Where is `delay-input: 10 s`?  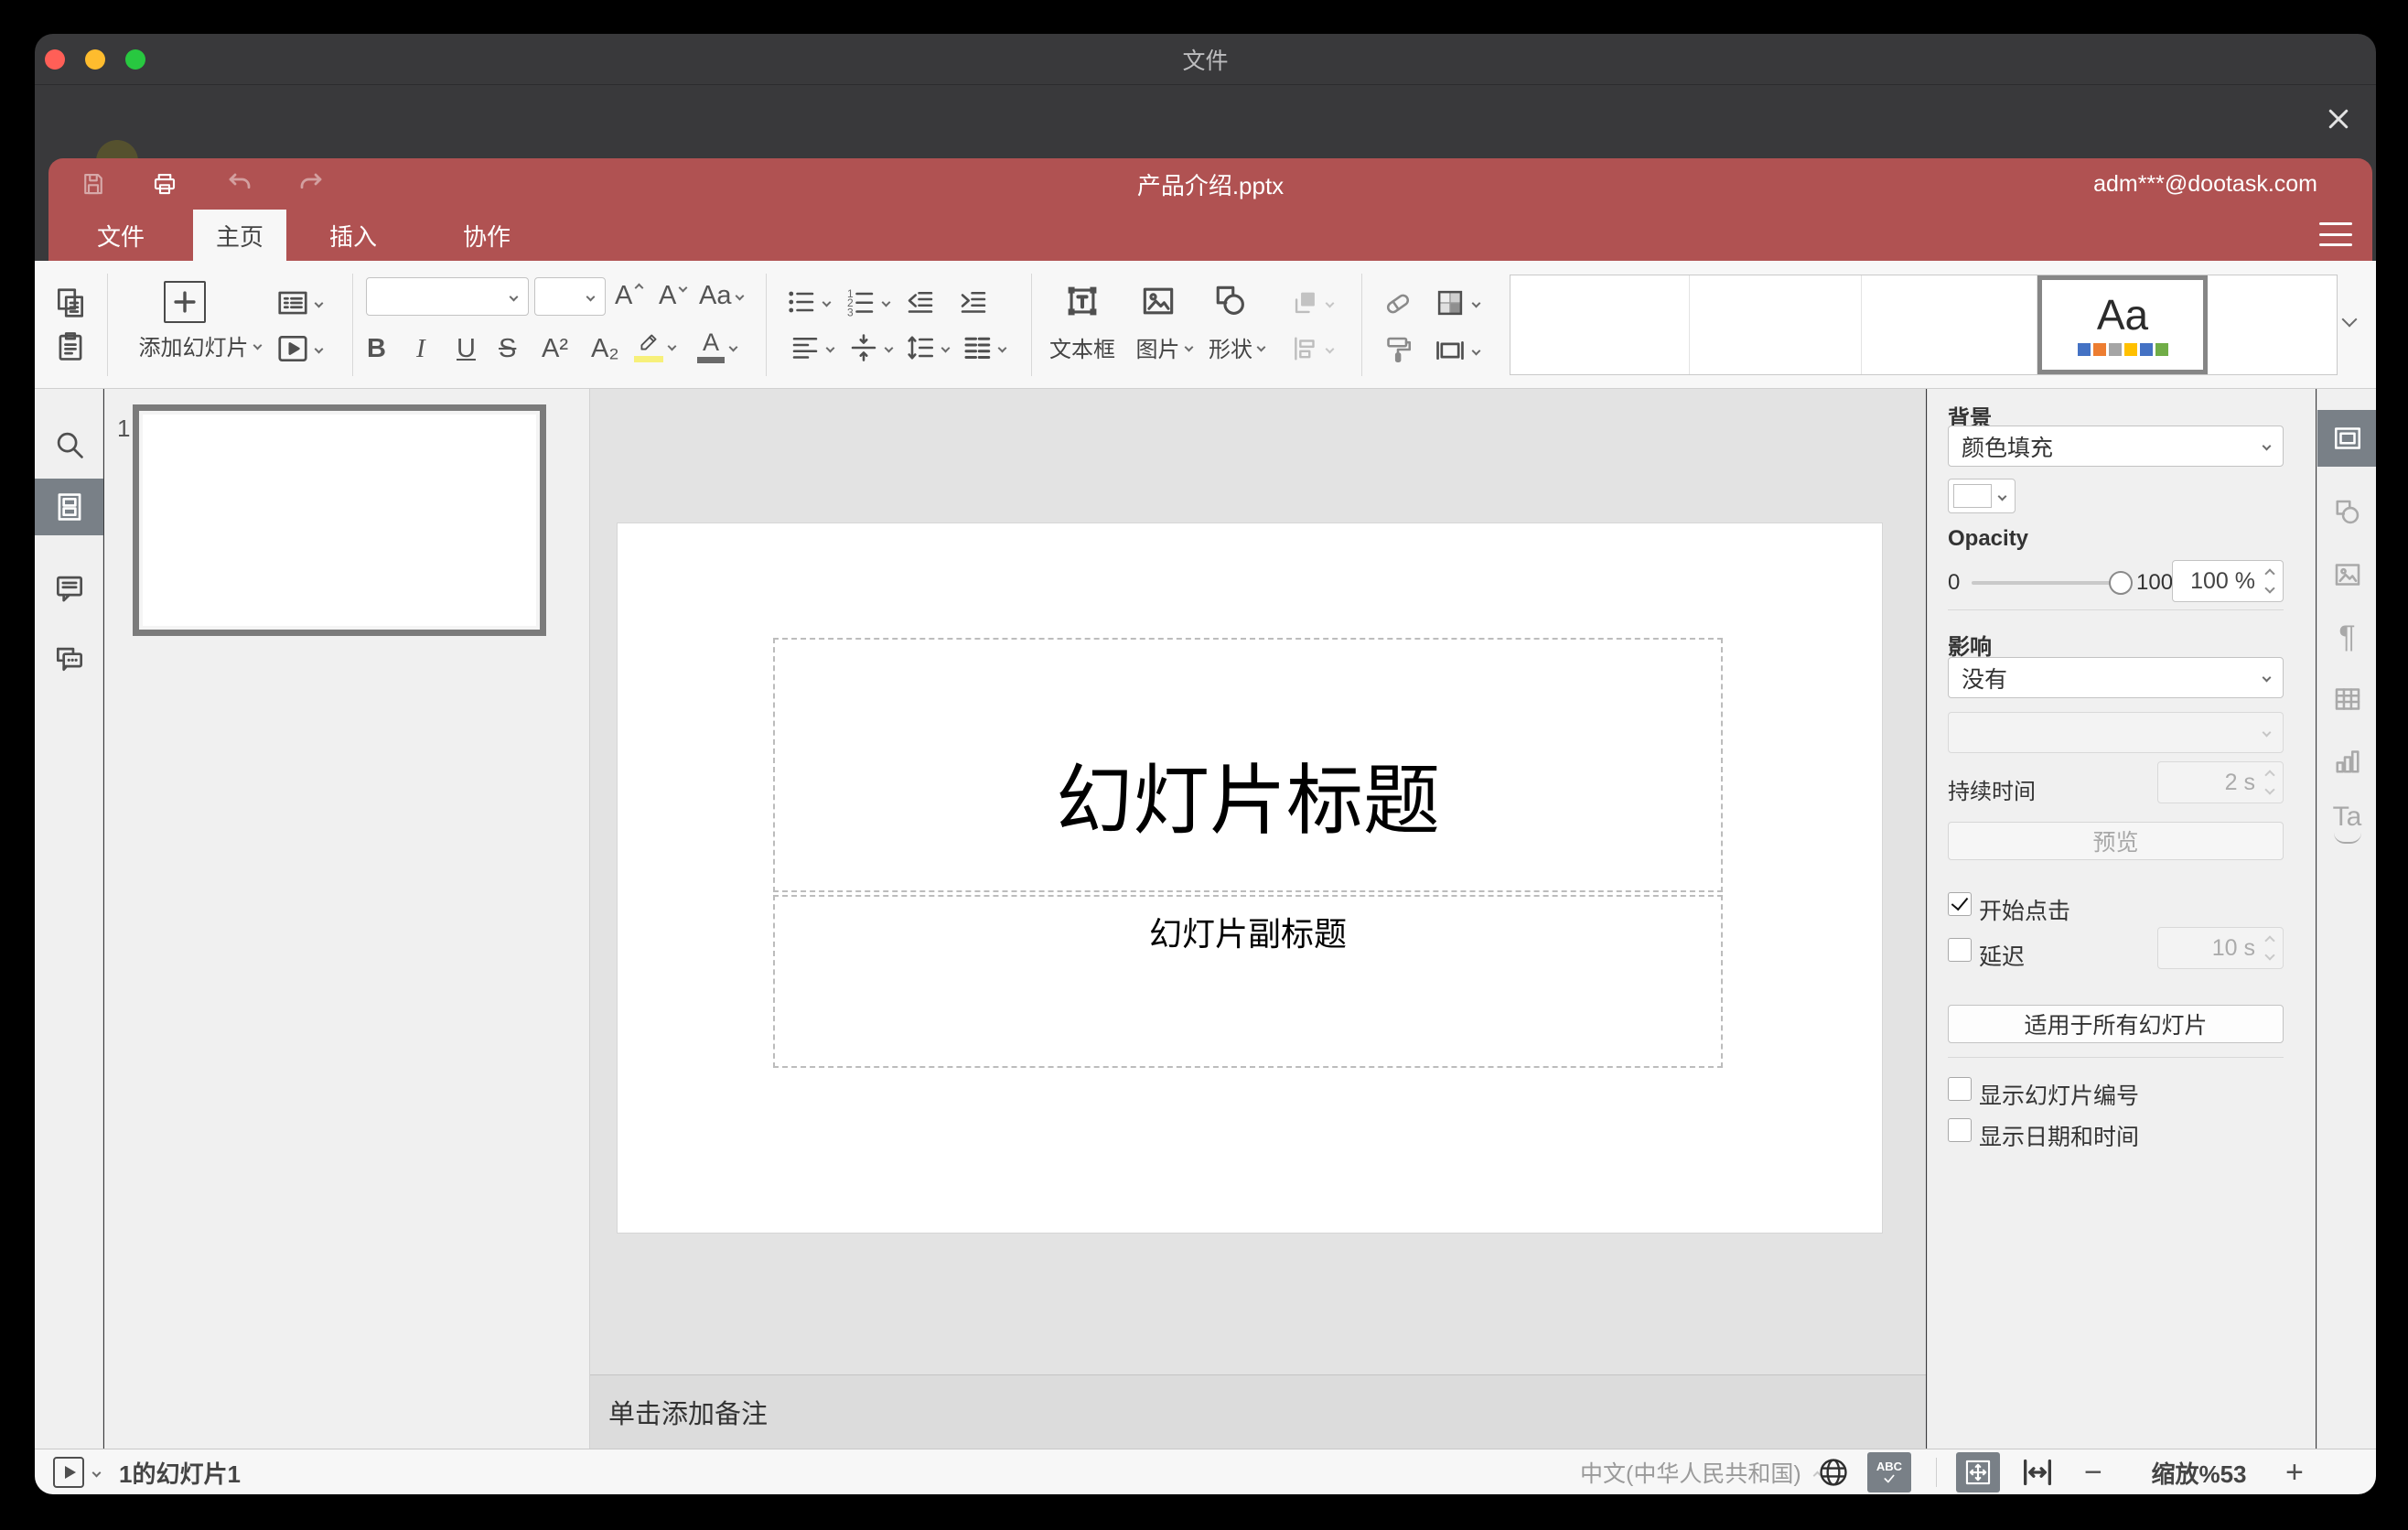
delay-input: 10 s is located at coordinates (2220, 948).